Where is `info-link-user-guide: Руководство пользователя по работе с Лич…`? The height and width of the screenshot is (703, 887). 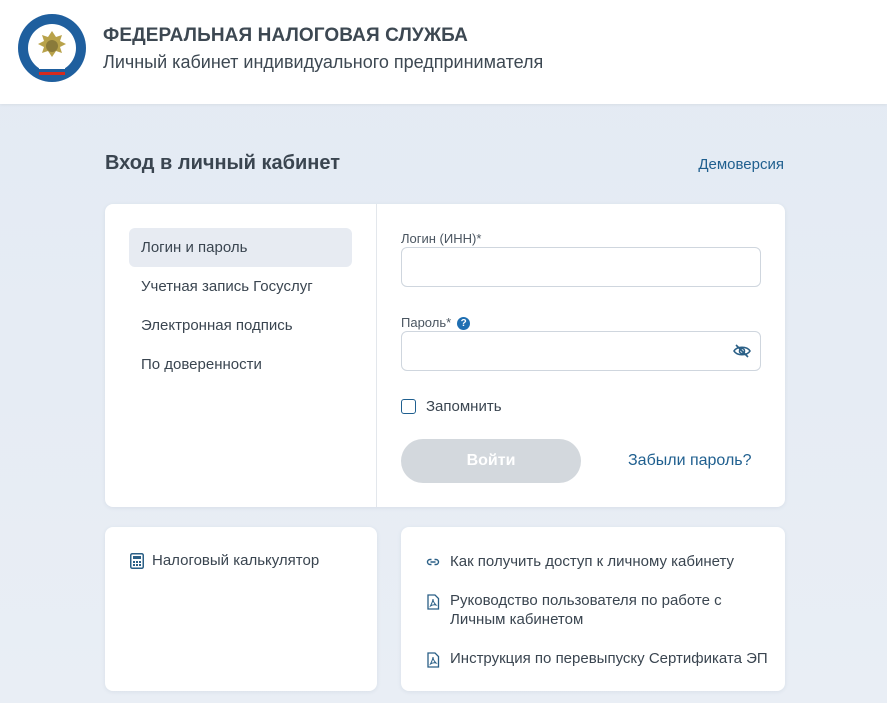
info-link-user-guide: Руководство пользователя по работе с Лич… is located at coordinates (598, 610).